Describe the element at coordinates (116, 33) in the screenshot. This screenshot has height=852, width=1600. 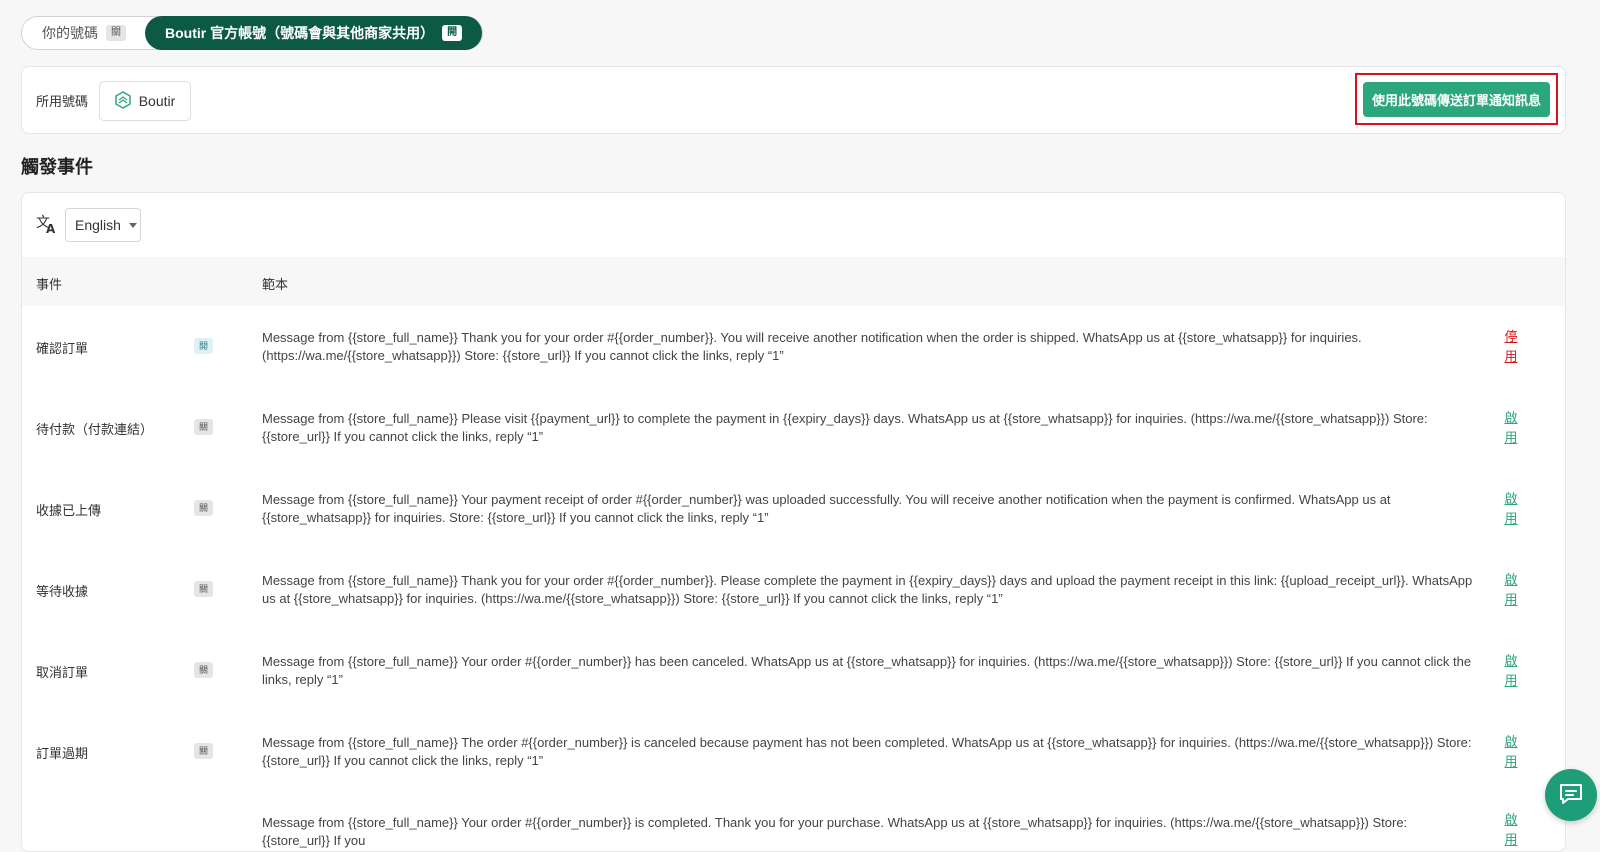
I see `tab-your-number-status: 關` at that location.